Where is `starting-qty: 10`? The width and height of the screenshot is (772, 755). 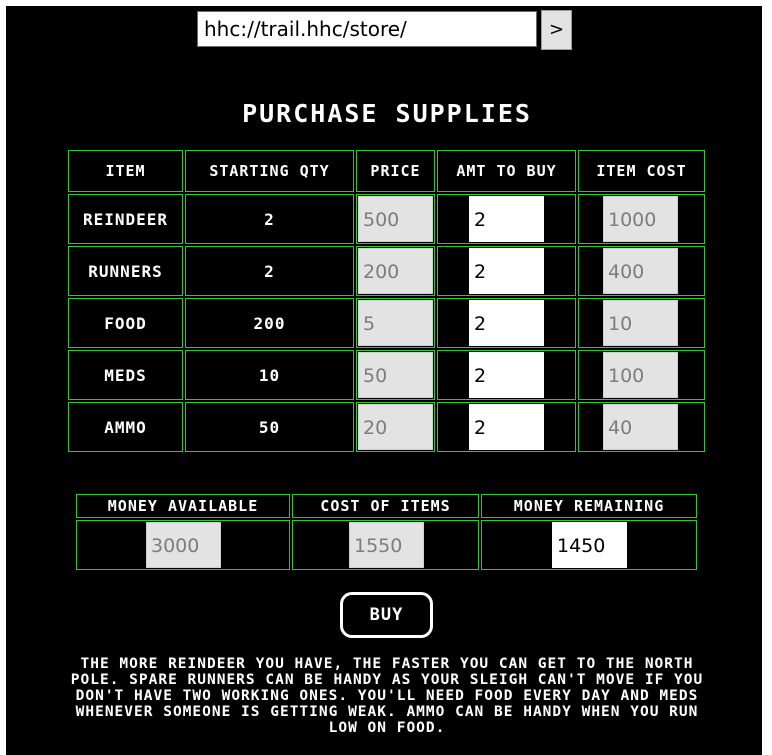
starting-qty: 10 is located at coordinates (269, 375).